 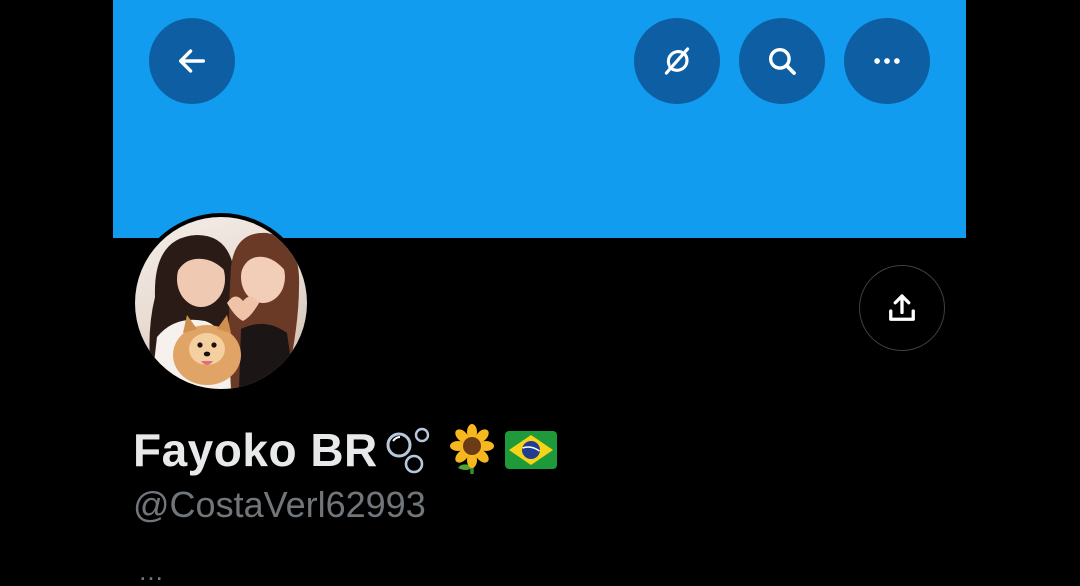 I want to click on more-horizontal-icon, so click(x=887, y=61).